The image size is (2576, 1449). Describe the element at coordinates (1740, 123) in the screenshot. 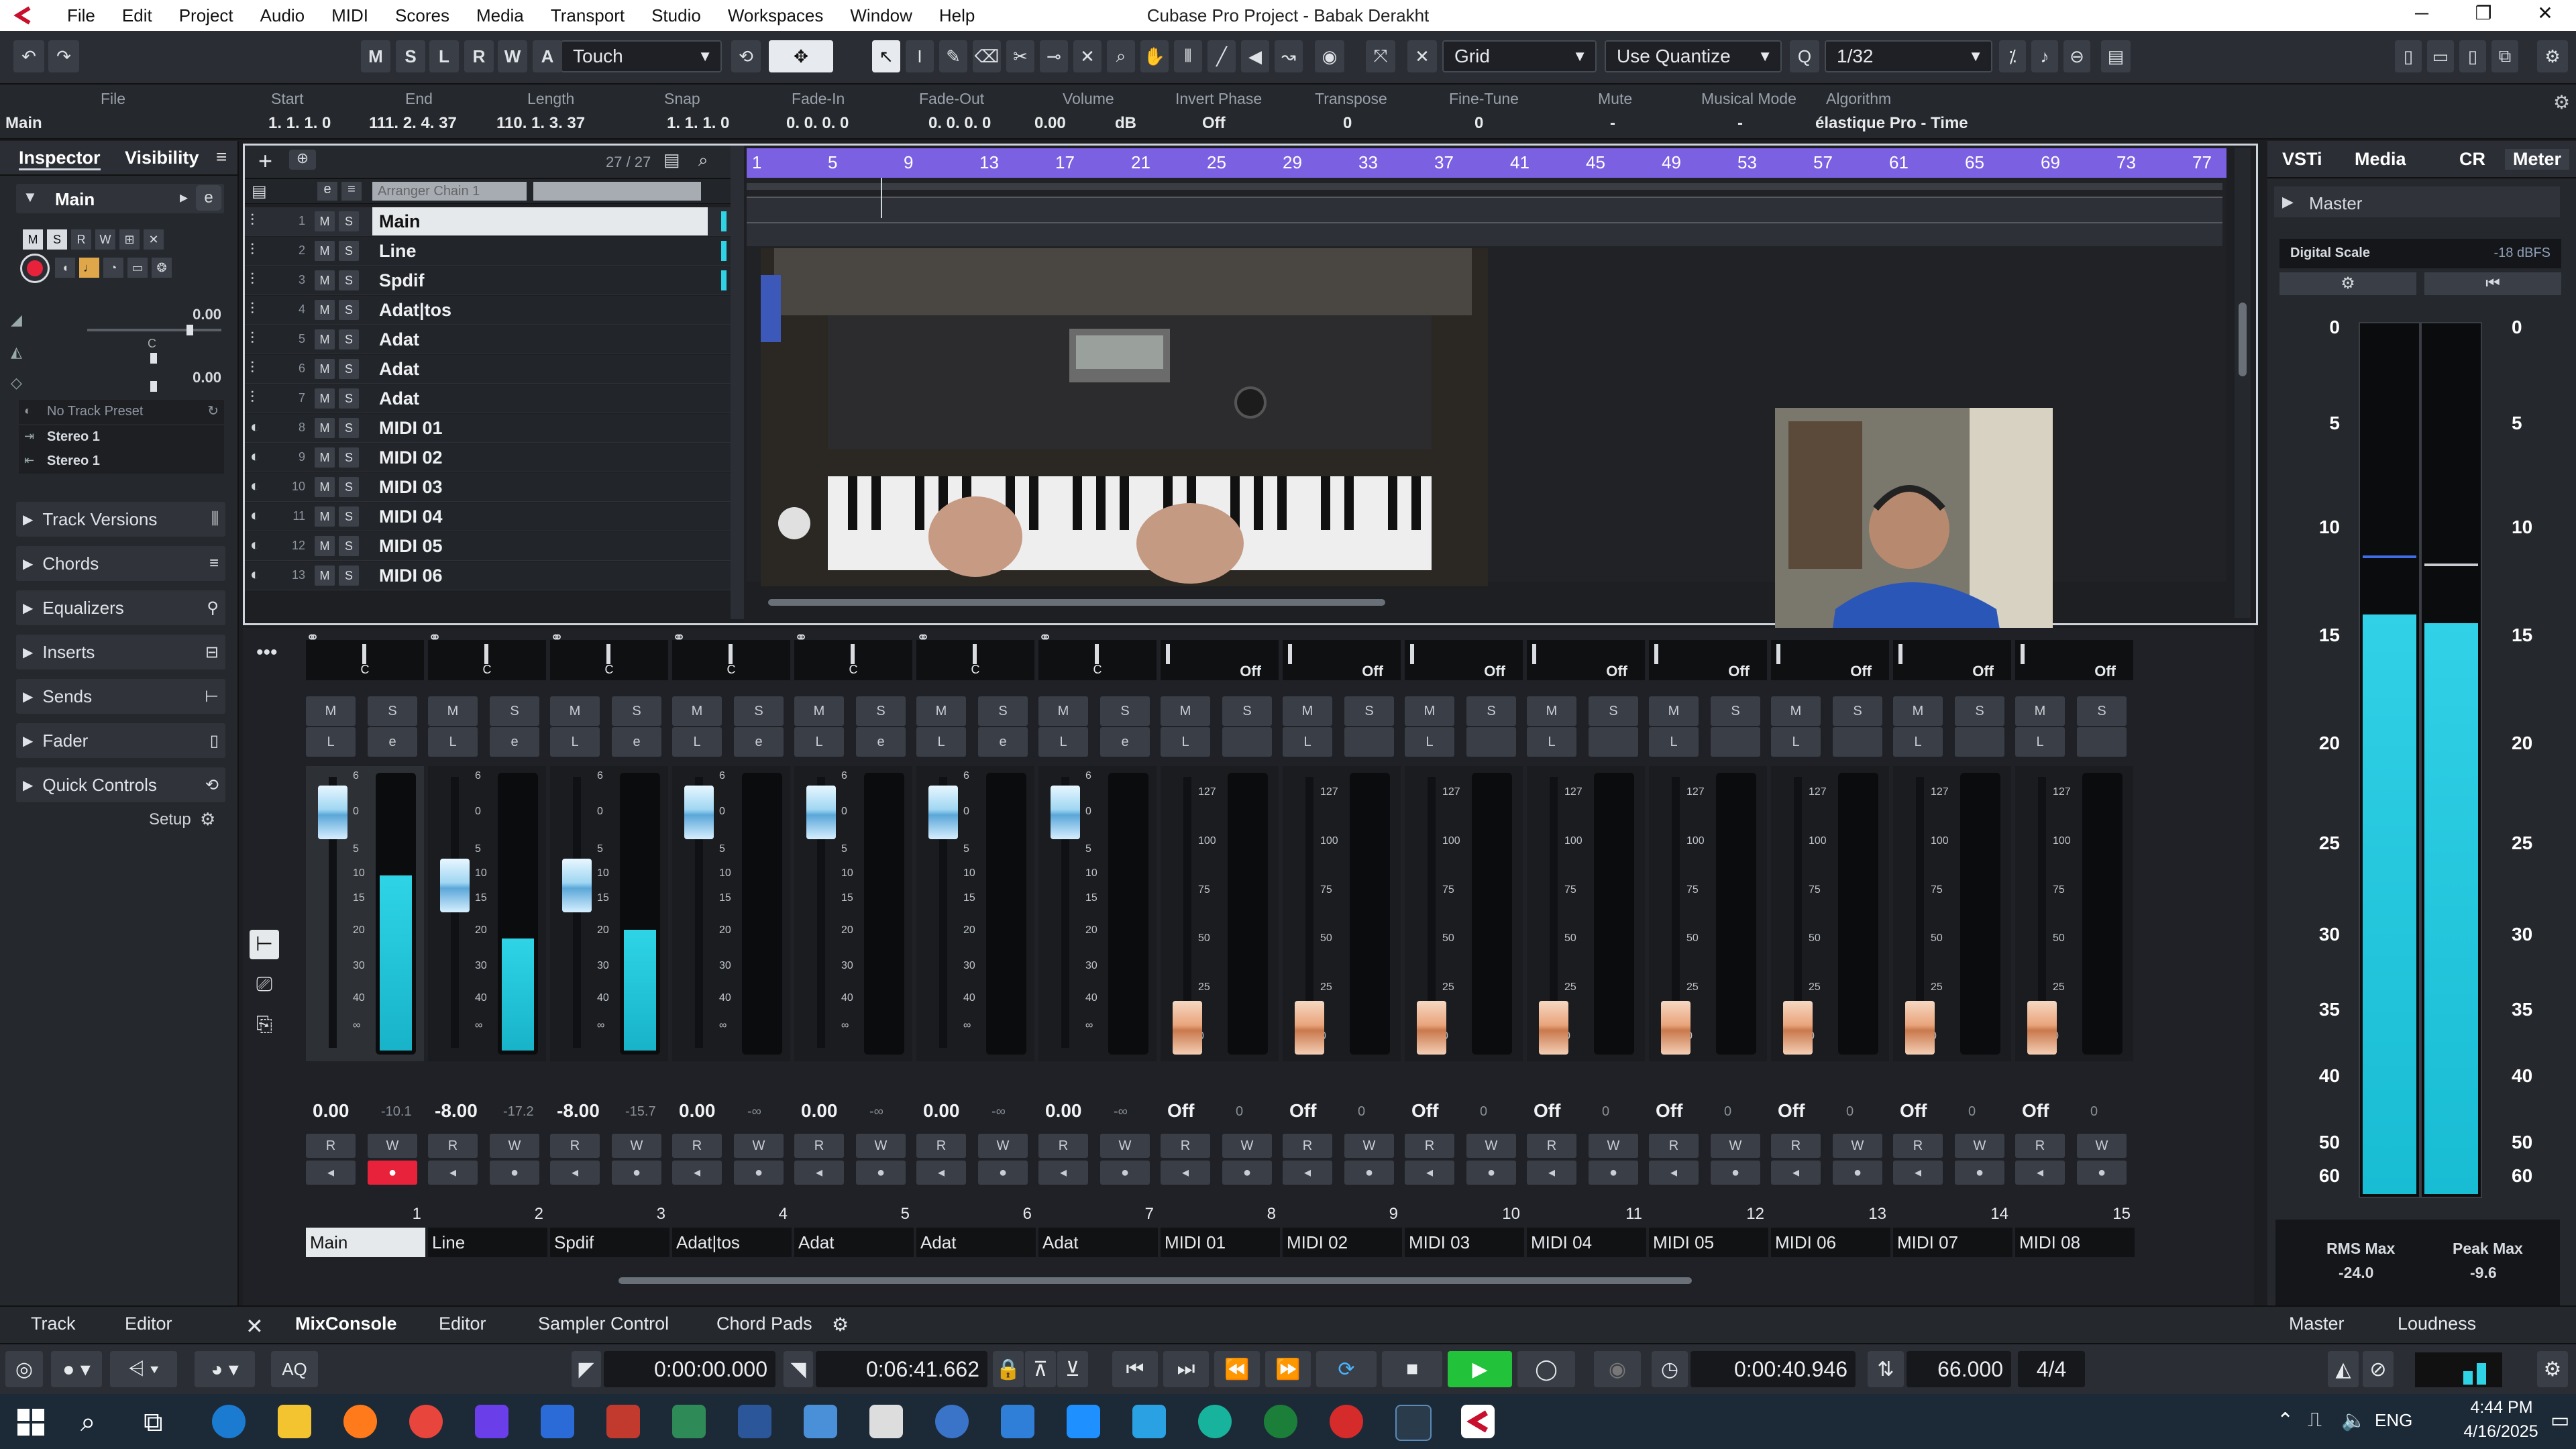

I see `info-value-musical-mode: -` at that location.